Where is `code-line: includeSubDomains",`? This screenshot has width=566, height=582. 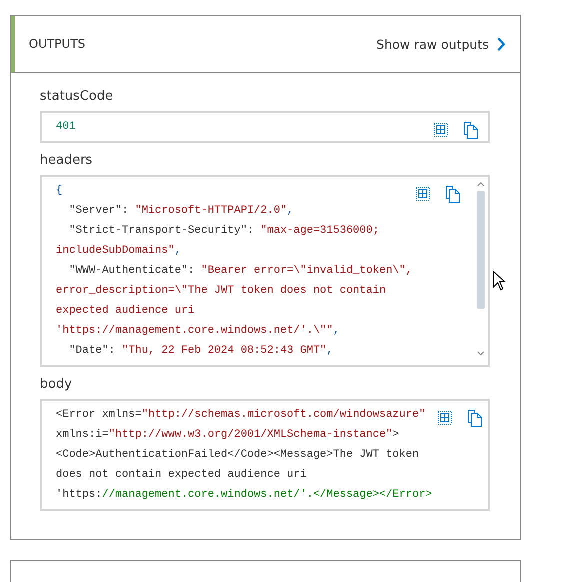
code-line: includeSubDomains", is located at coordinates (119, 251).